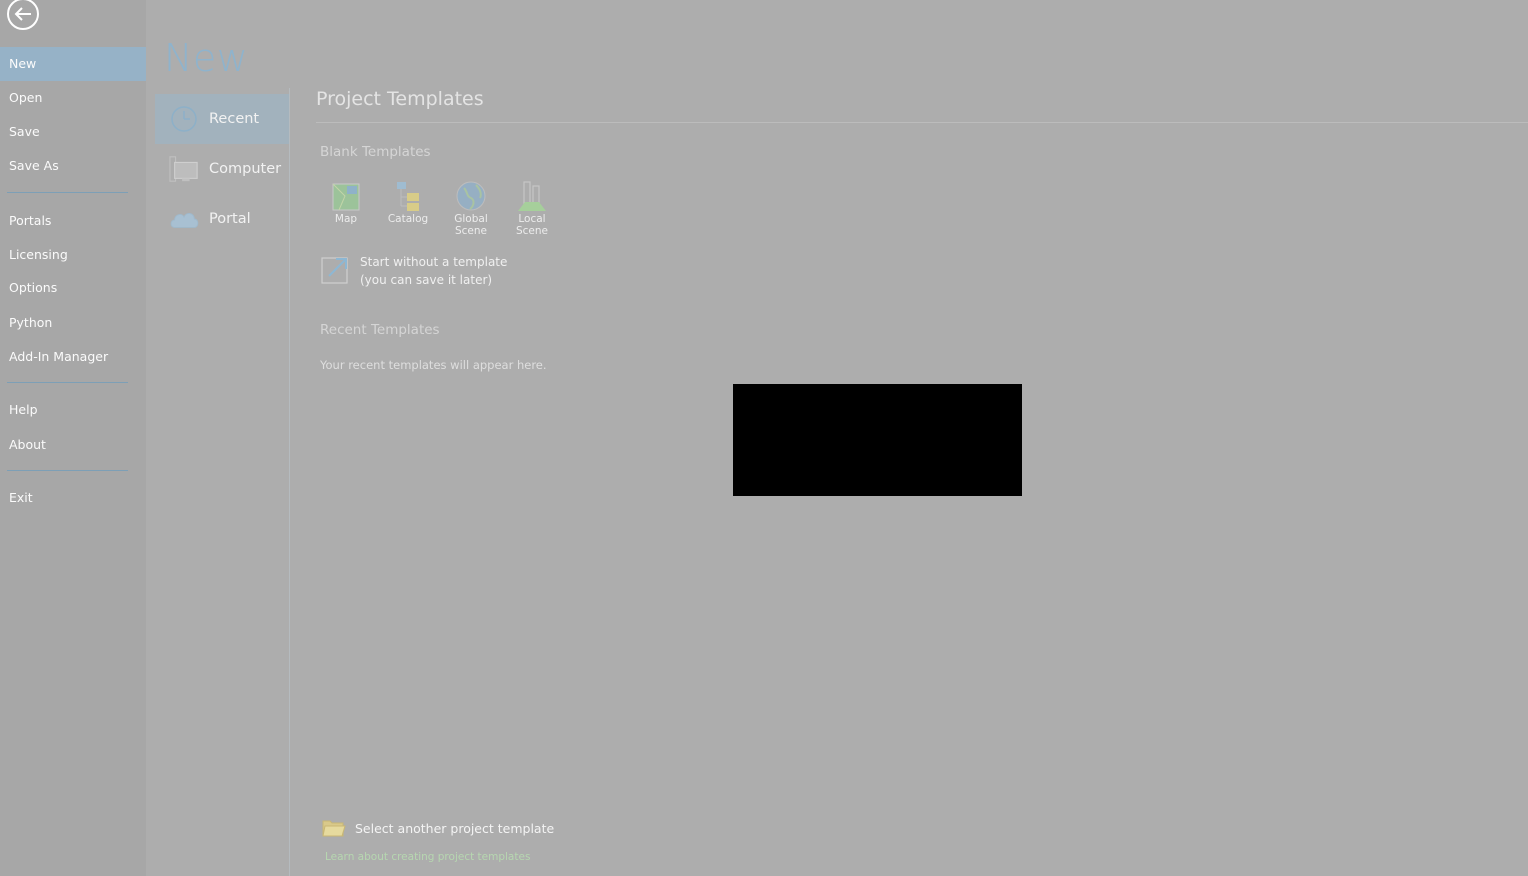  What do you see at coordinates (455, 828) in the screenshot?
I see `select-another-template-label: Select another project template` at bounding box center [455, 828].